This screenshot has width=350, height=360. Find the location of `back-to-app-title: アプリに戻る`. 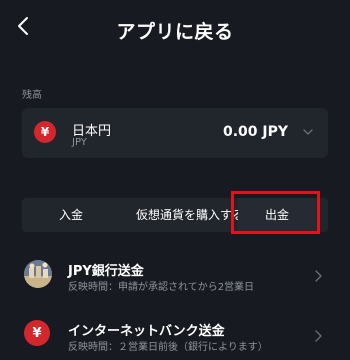

back-to-app-title: アプリに戻る is located at coordinates (175, 30).